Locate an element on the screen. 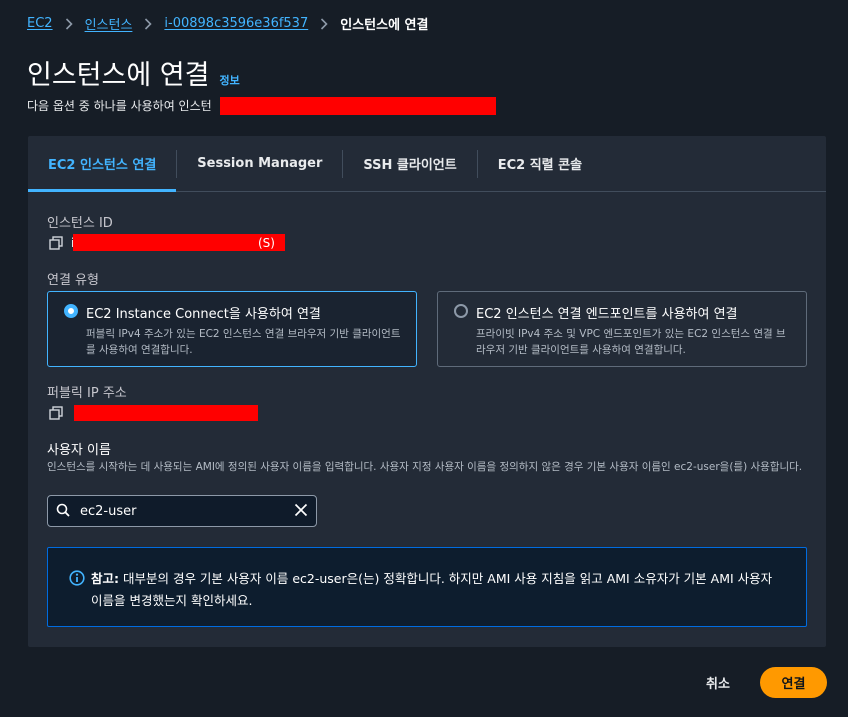  username-input-box is located at coordinates (182, 511).